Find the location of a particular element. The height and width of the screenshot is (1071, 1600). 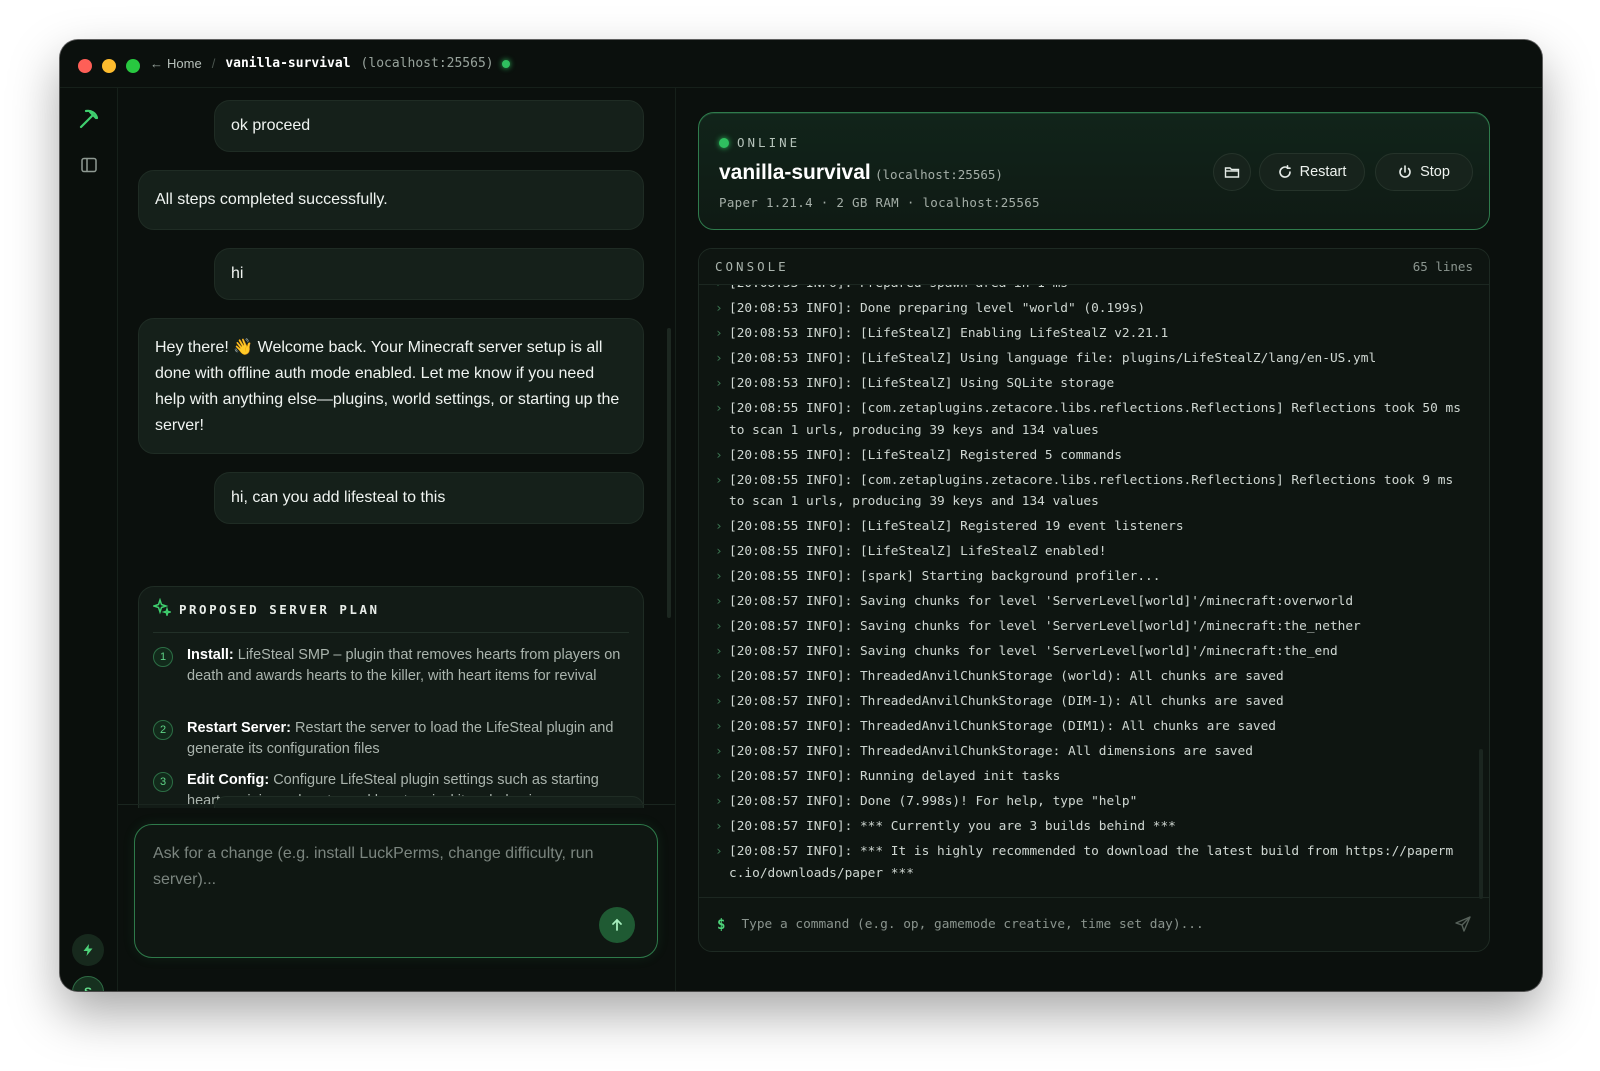

power-icon is located at coordinates (1405, 171).